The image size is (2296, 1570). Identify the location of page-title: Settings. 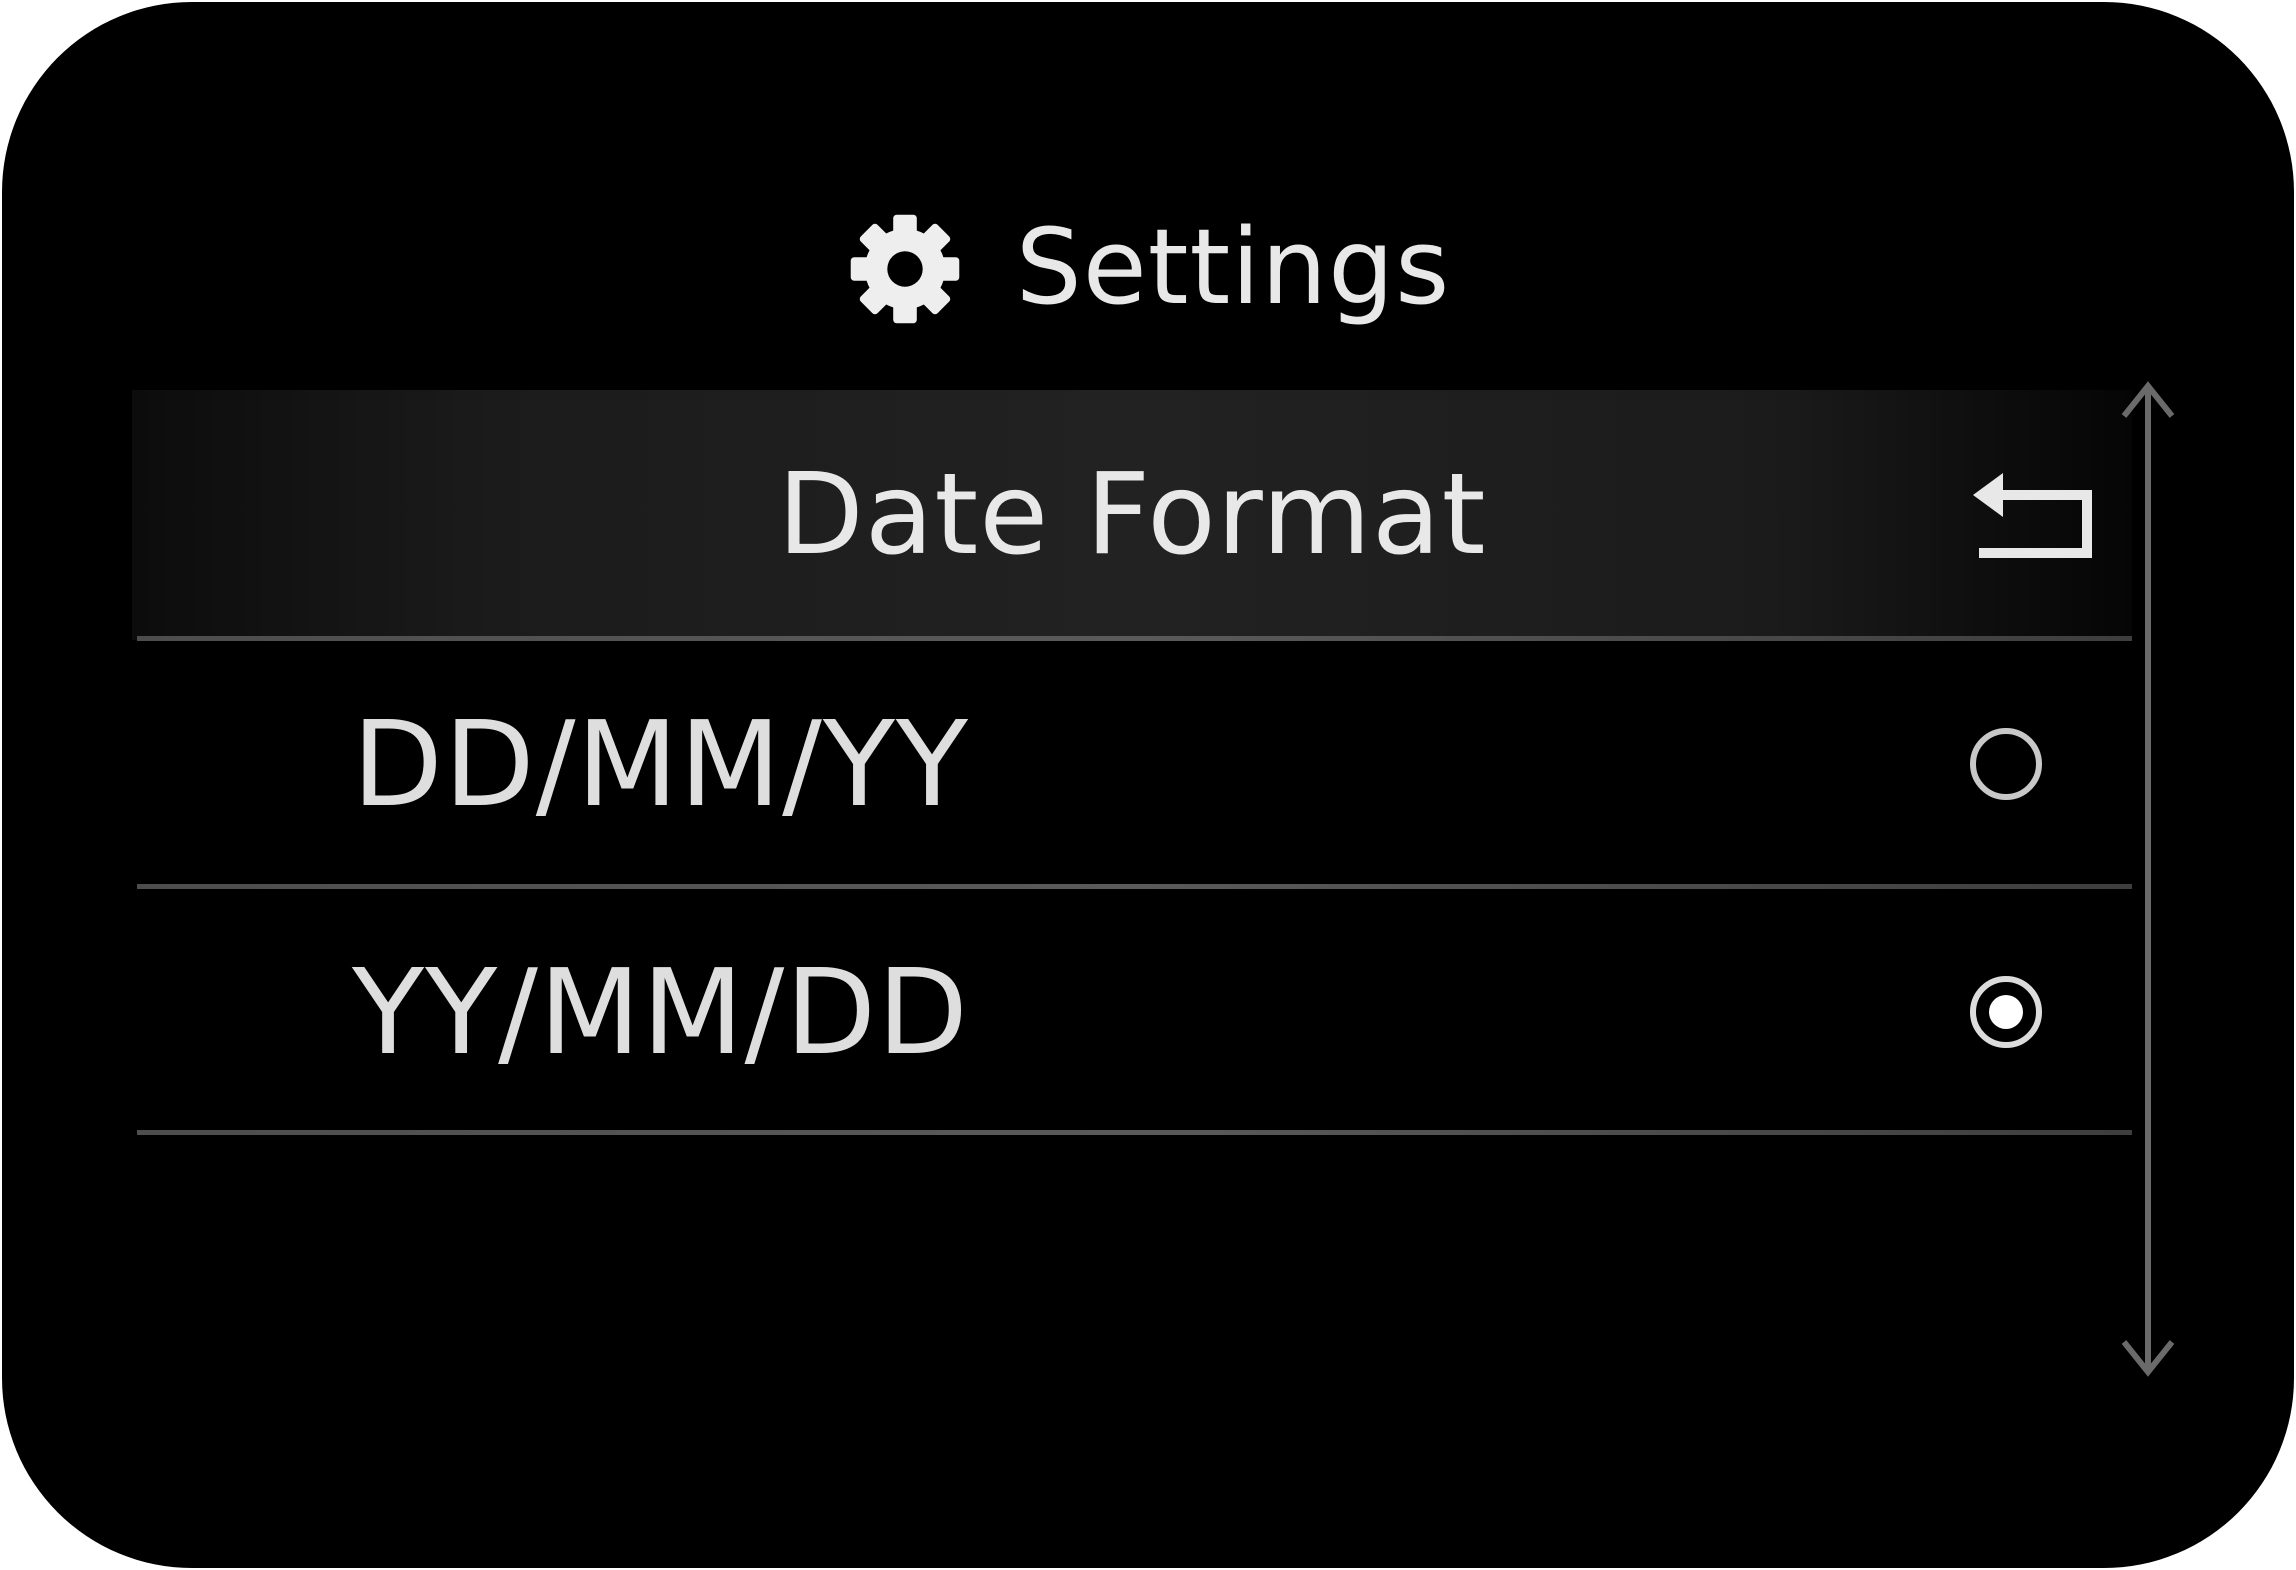
(1233, 267).